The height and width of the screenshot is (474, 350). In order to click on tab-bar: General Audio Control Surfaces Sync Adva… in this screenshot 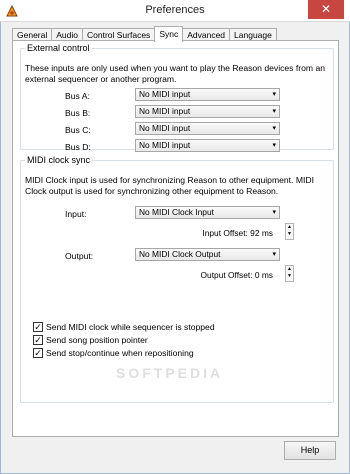, I will do `click(144, 34)`.